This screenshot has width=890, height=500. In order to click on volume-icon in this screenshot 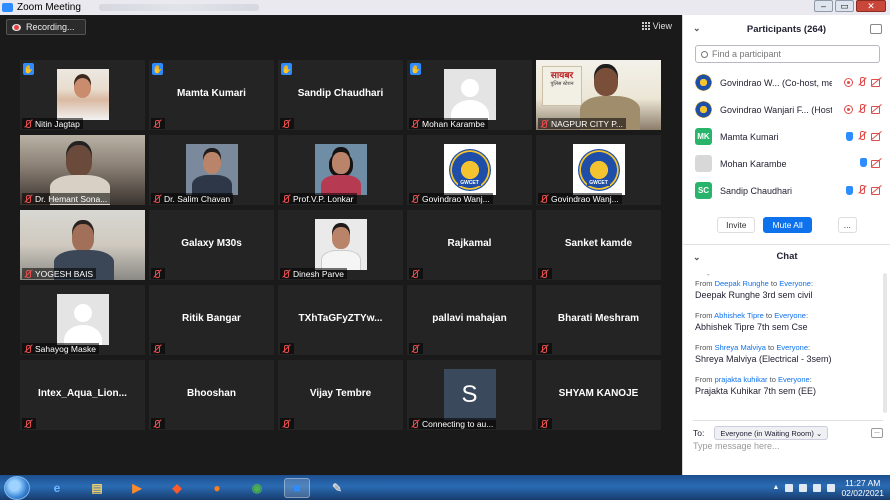, I will do `click(831, 487)`.